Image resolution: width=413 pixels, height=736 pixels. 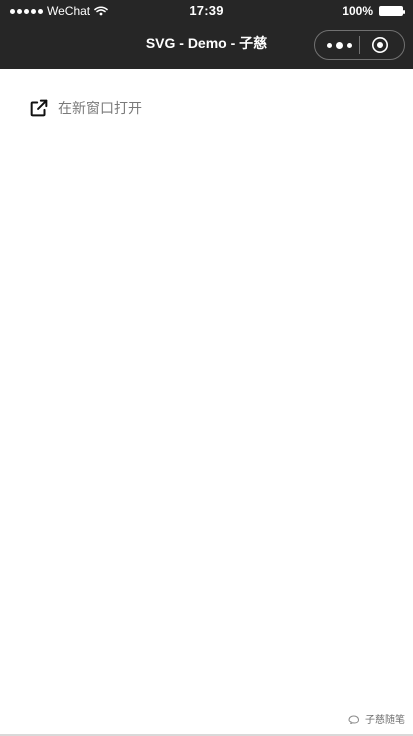 I want to click on miniprogram-capsule, so click(x=359, y=45).